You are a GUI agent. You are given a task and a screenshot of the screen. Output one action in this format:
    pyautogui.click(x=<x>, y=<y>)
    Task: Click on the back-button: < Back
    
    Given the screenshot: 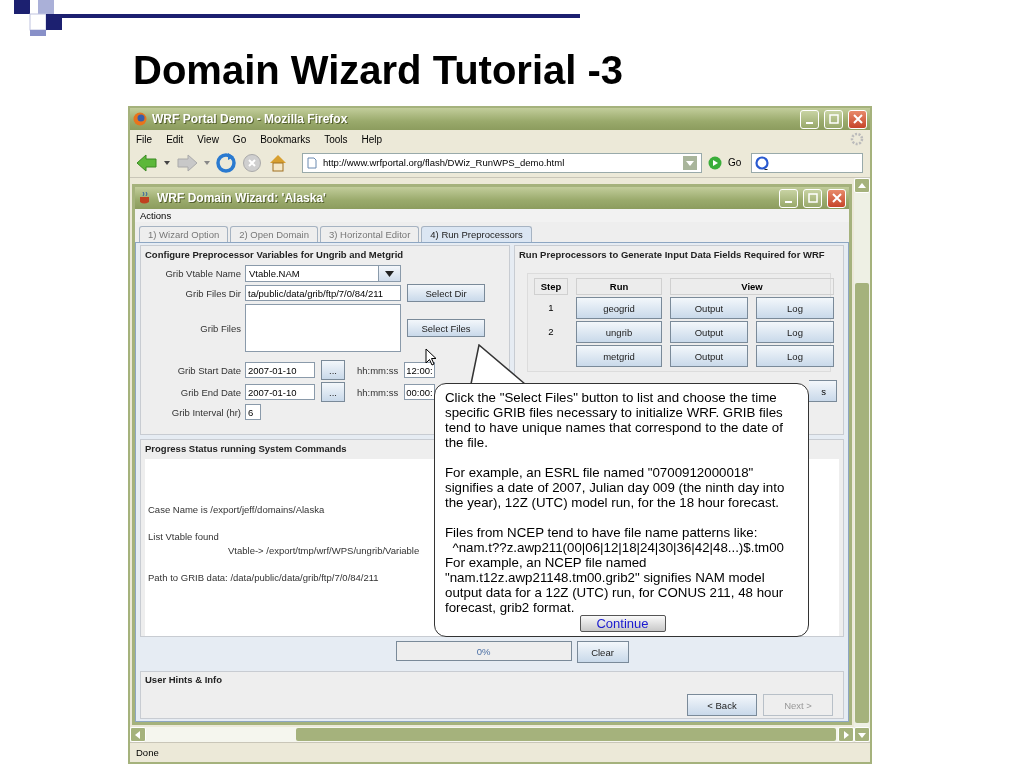 What is the action you would take?
    pyautogui.click(x=722, y=705)
    